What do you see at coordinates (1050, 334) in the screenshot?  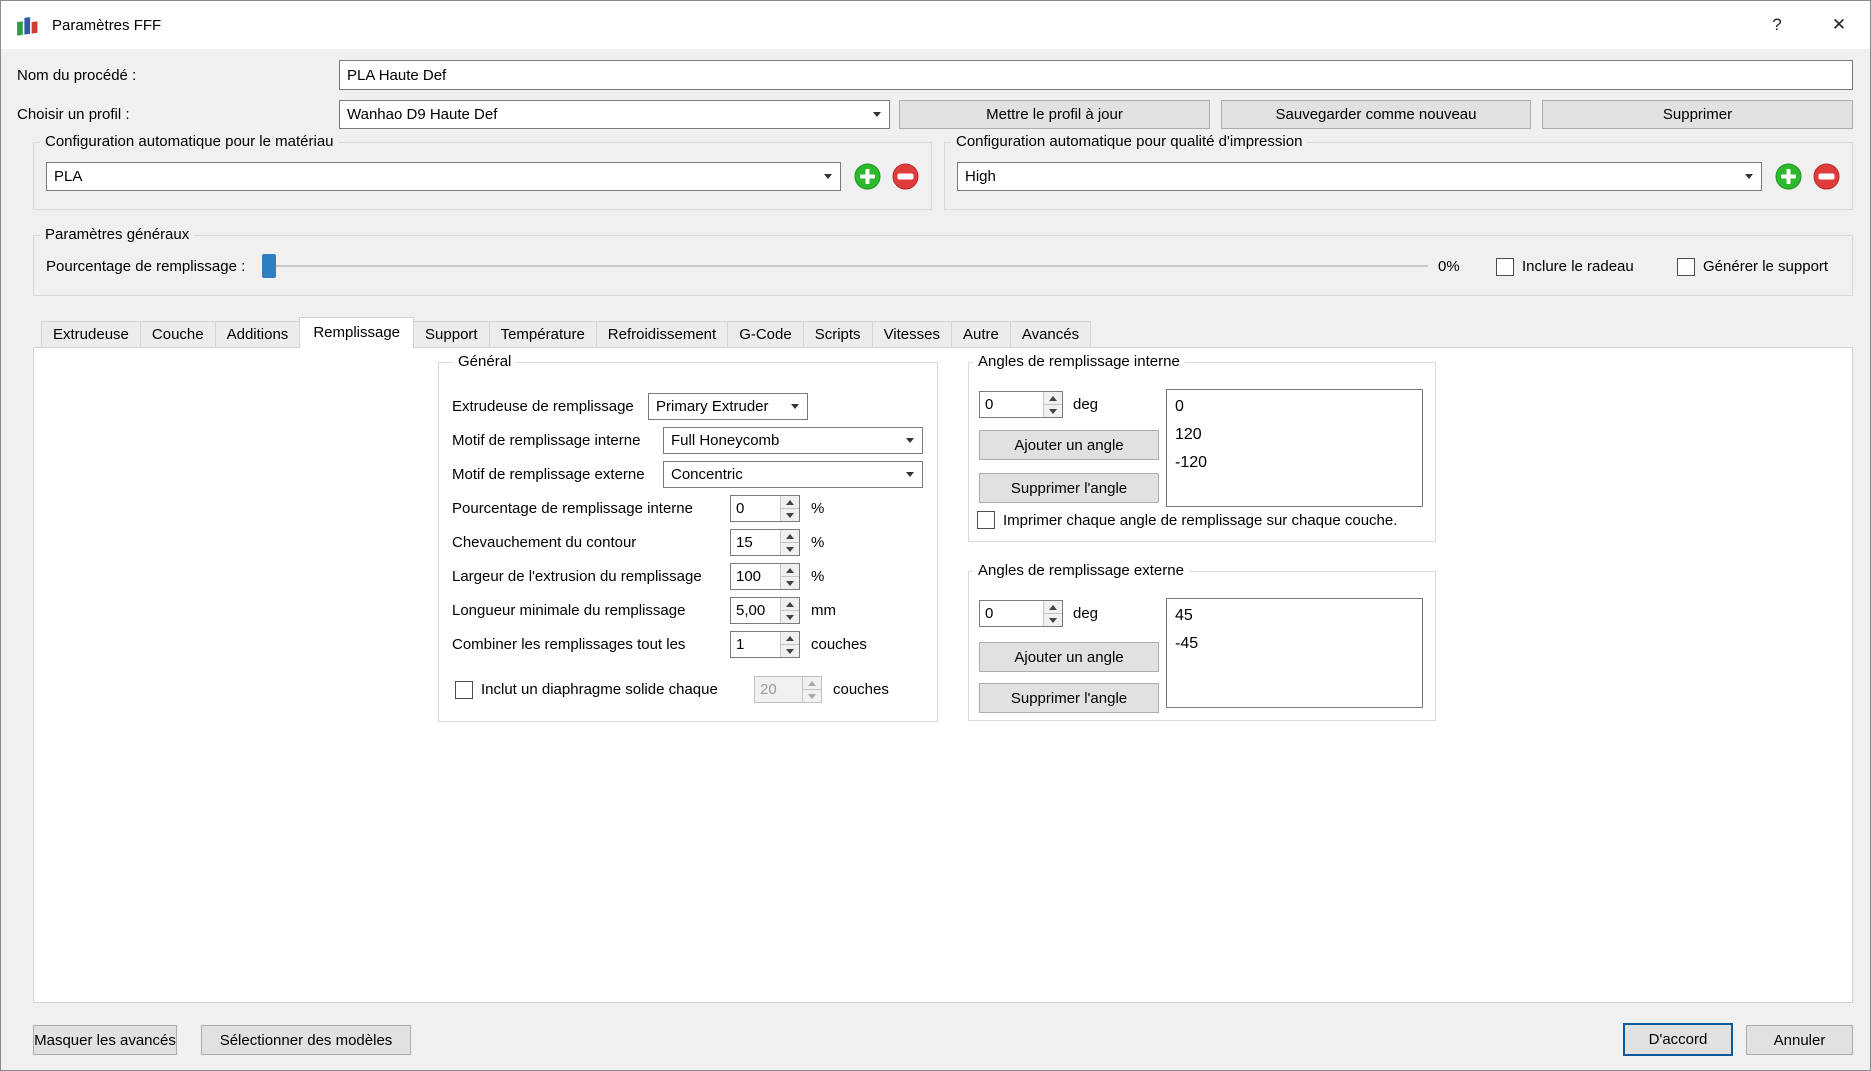 I see `tab-avances: Avancés` at bounding box center [1050, 334].